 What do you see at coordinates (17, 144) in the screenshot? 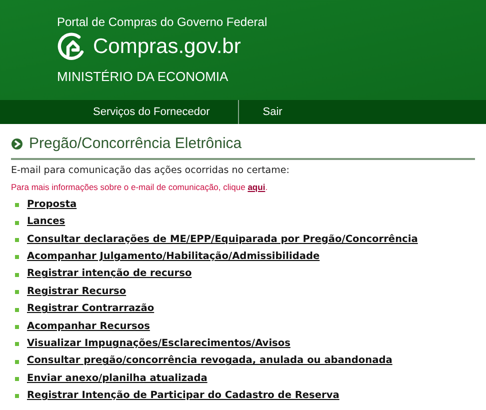
I see `arrow-bullet-icon` at bounding box center [17, 144].